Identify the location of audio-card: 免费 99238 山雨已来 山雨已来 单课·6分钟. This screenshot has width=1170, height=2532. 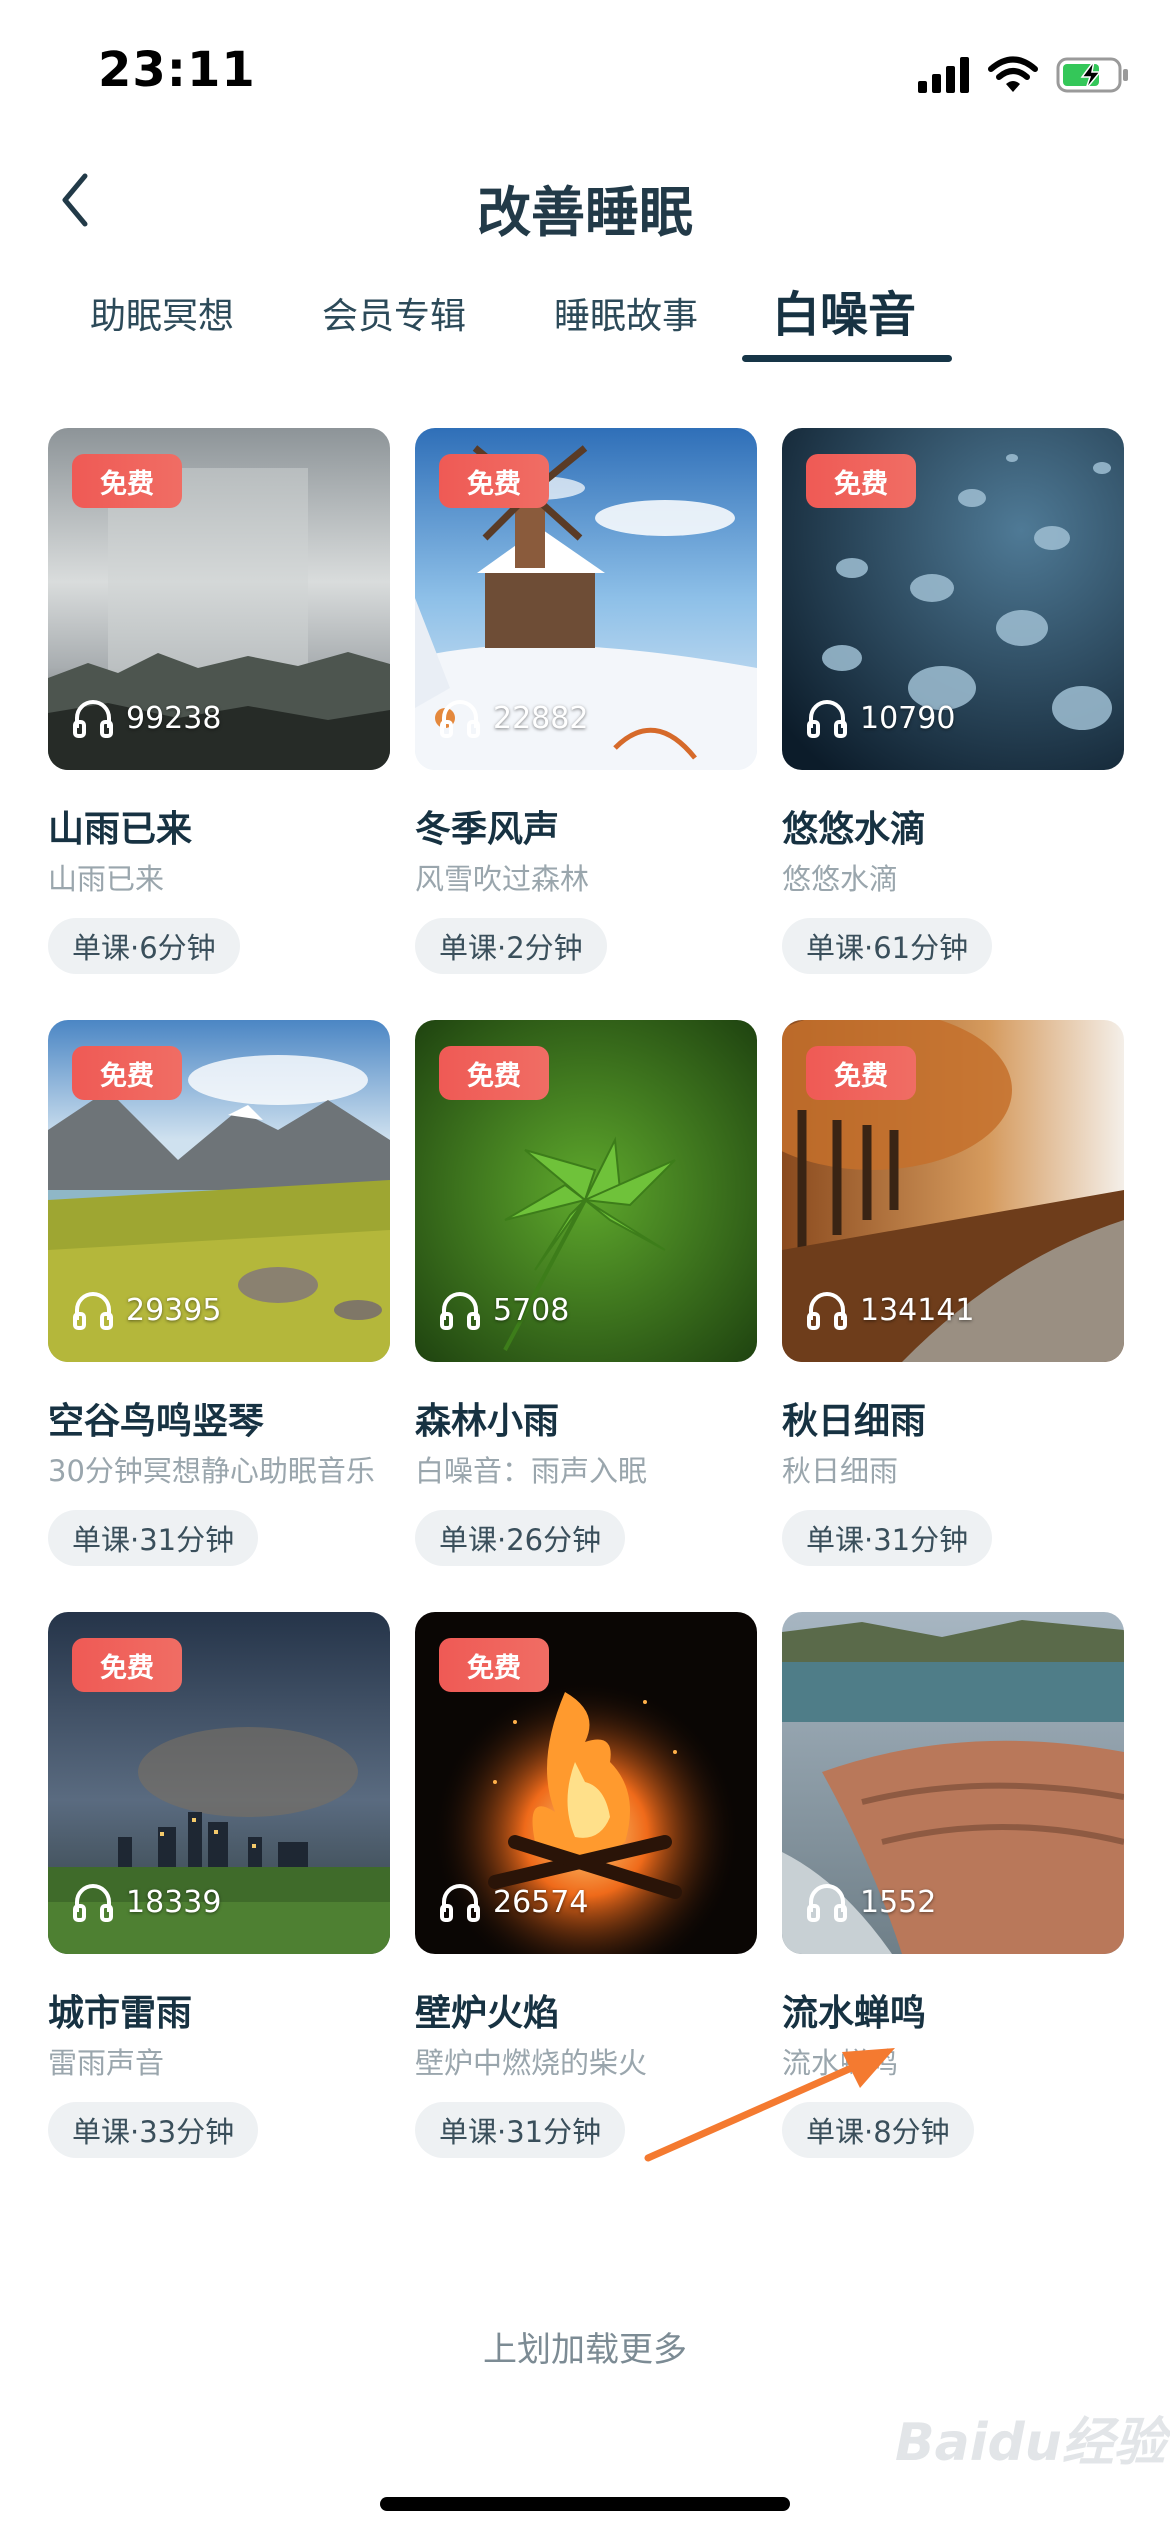
(219, 728).